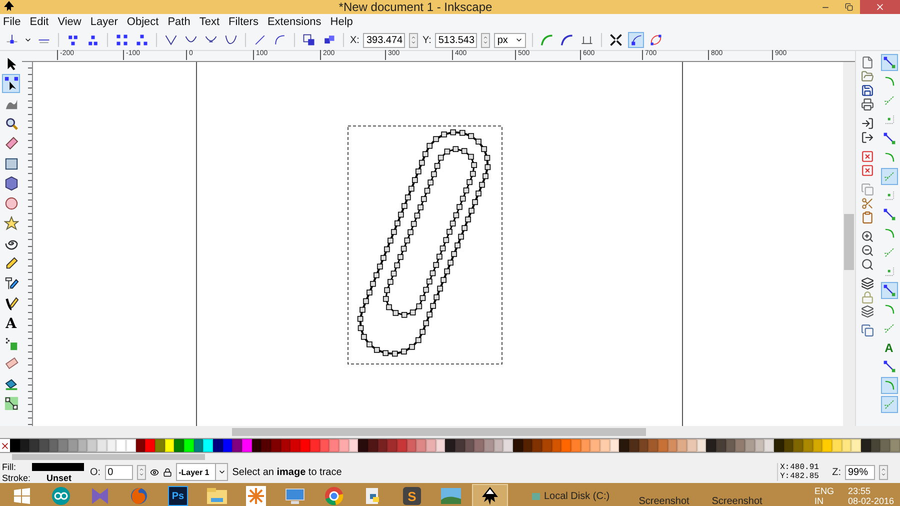 This screenshot has height=506, width=900. Describe the element at coordinates (12, 22) in the screenshot. I see `menu-item: File` at that location.